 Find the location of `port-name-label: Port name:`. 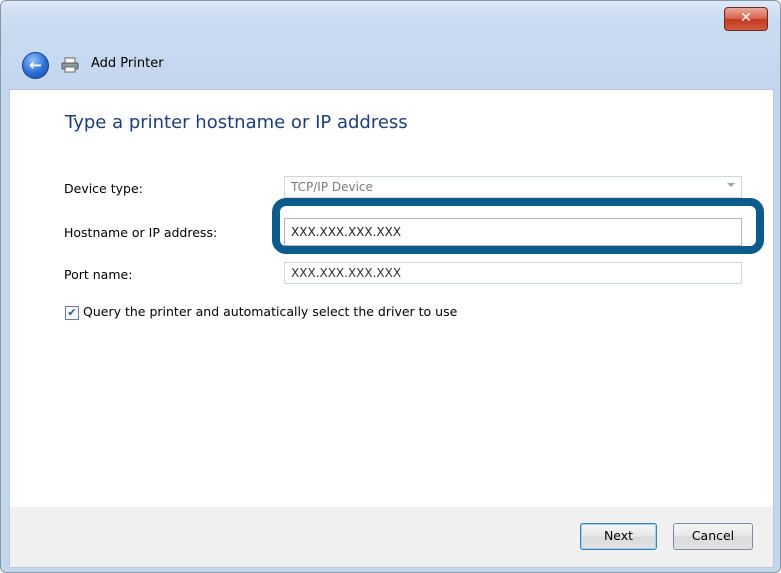

port-name-label: Port name: is located at coordinates (98, 274).